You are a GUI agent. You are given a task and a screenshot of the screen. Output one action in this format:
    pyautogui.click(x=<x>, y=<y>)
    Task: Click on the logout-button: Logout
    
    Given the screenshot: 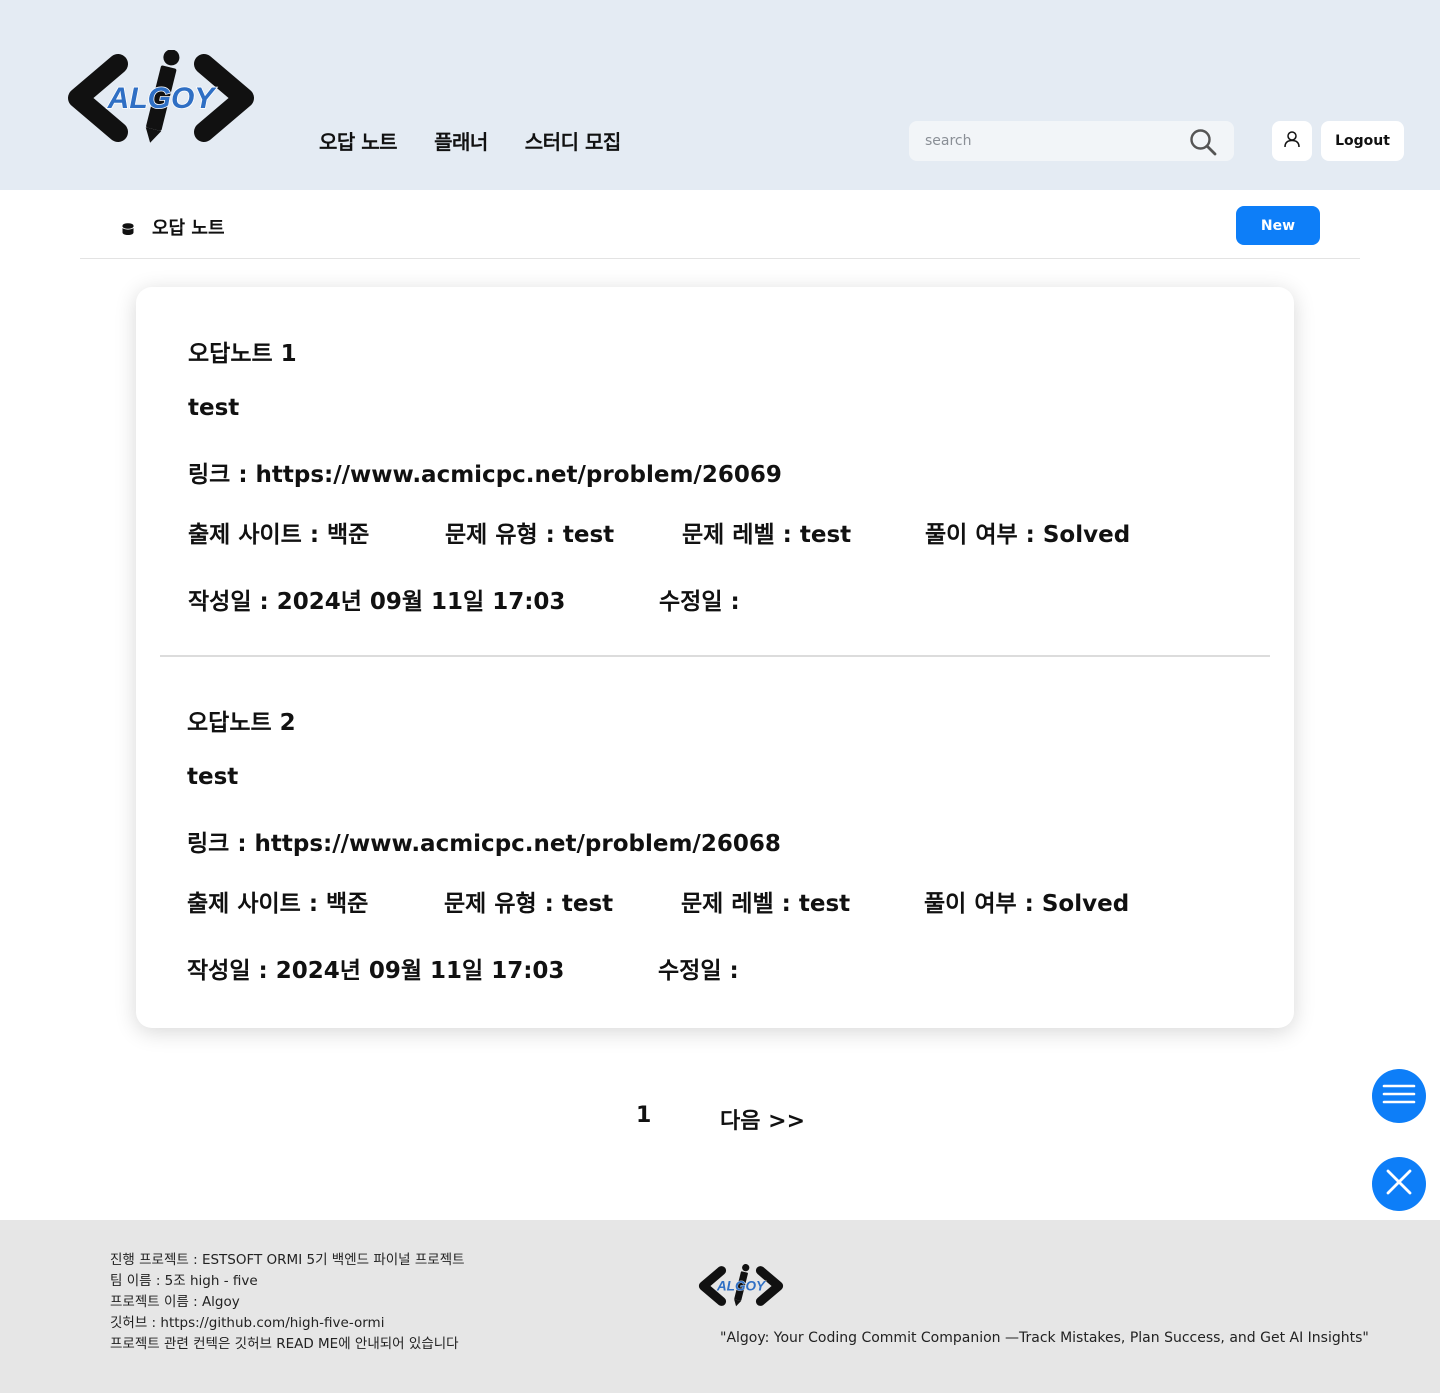 What is the action you would take?
    pyautogui.click(x=1362, y=141)
    